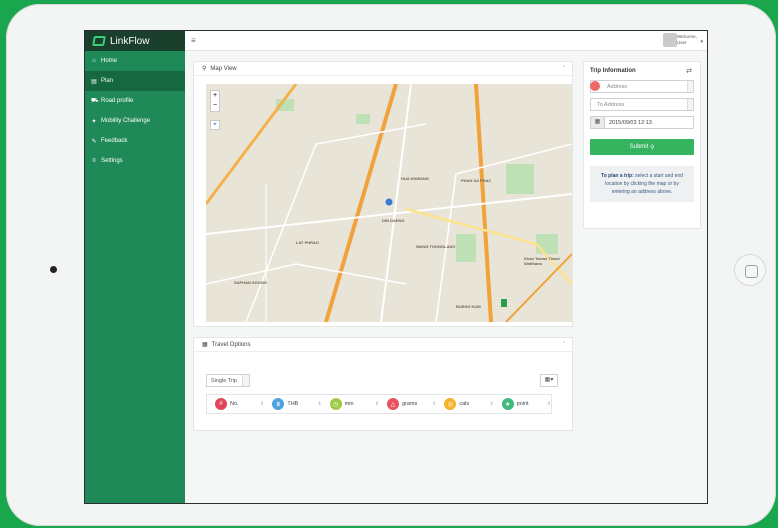 This screenshot has height=528, width=778. I want to click on view-grid-button: ▦▾, so click(549, 380).